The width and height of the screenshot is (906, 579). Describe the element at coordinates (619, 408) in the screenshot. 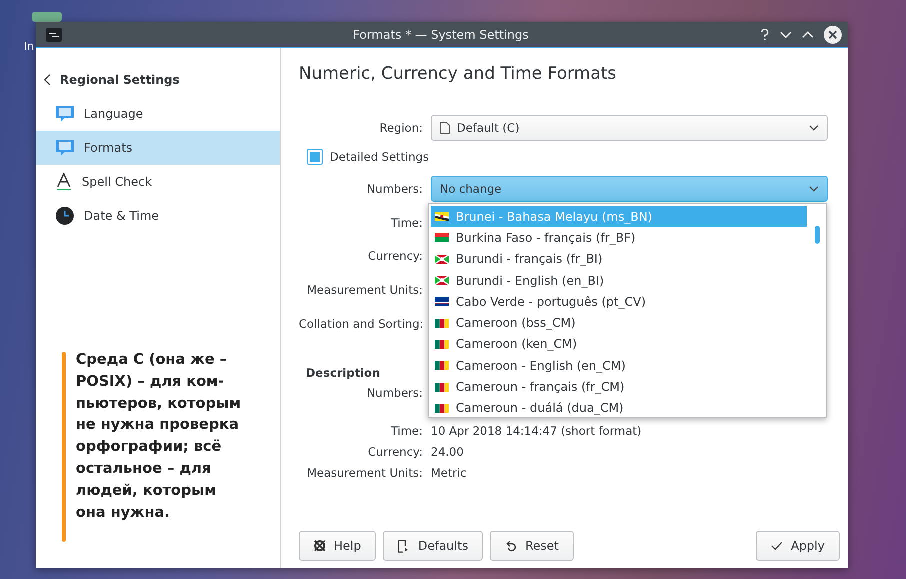

I see `dropdown-option: Cameroun - duálá (dua_CM)` at that location.